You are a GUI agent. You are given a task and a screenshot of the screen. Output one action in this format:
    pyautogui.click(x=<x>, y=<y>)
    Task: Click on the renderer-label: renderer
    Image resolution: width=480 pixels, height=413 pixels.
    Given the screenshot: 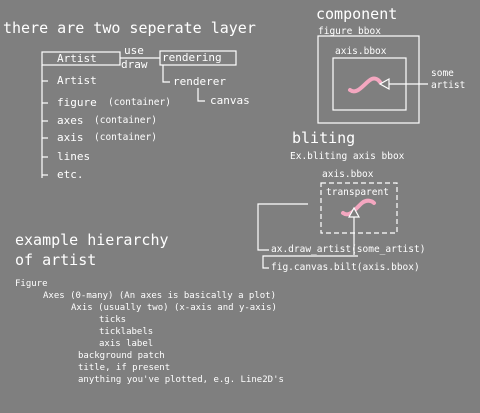 What is the action you would take?
    pyautogui.click(x=199, y=81)
    